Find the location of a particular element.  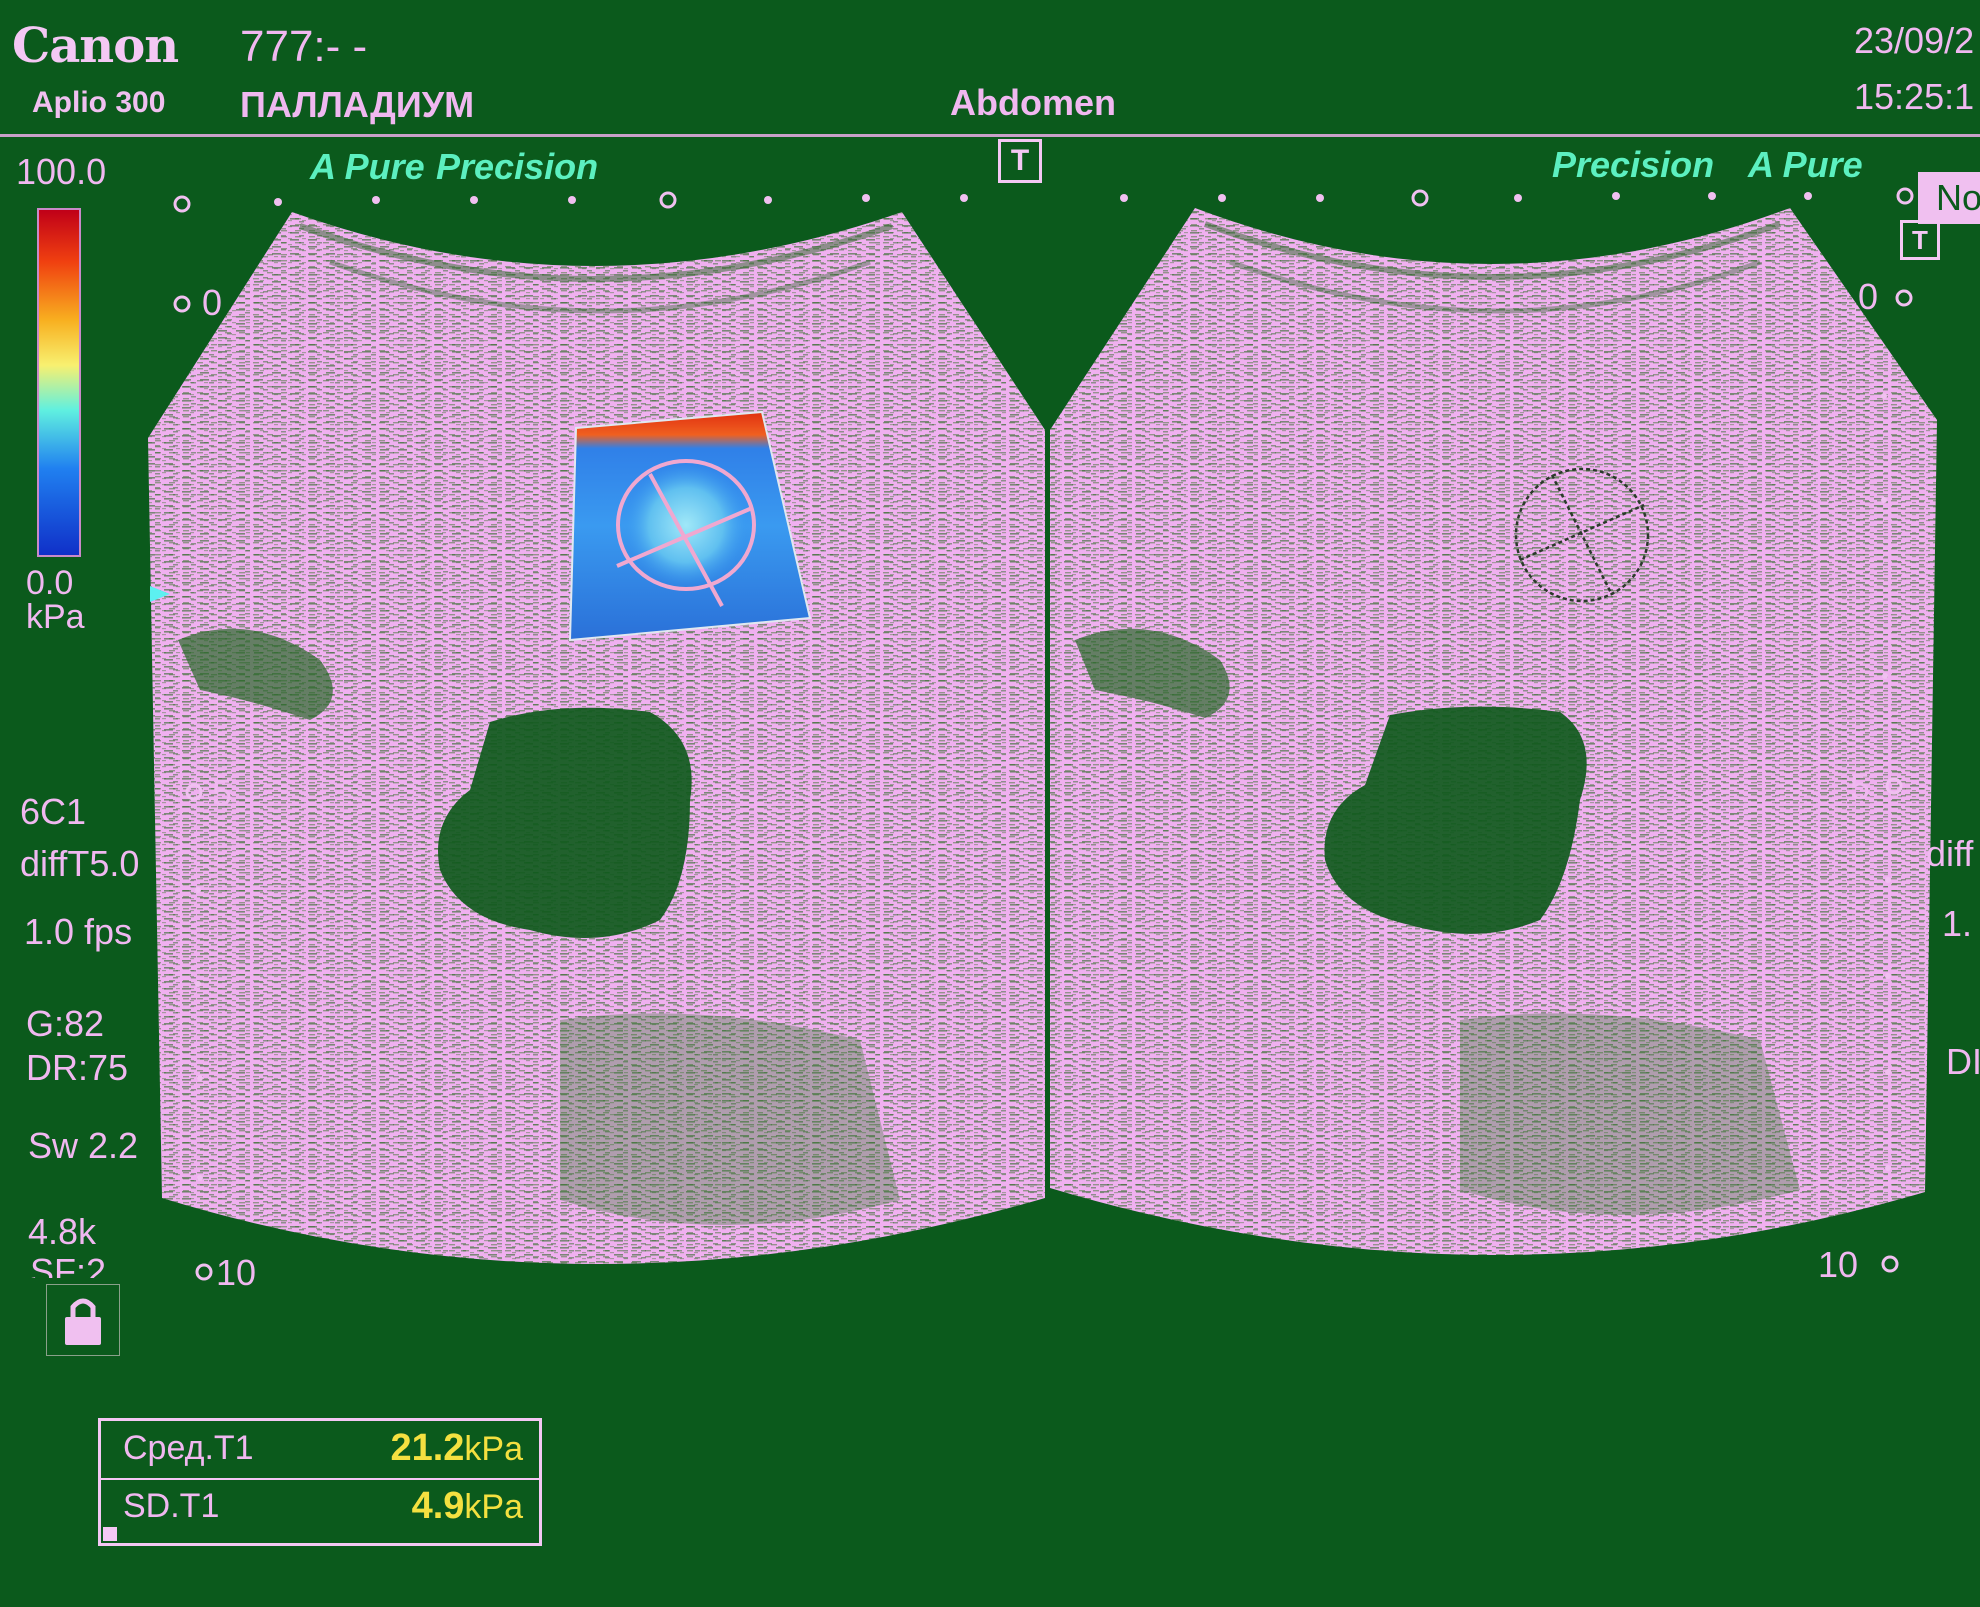

measurement-results-box: Сред.T1 21.2kPa SD.T1 4.9kPa is located at coordinates (320, 1482).